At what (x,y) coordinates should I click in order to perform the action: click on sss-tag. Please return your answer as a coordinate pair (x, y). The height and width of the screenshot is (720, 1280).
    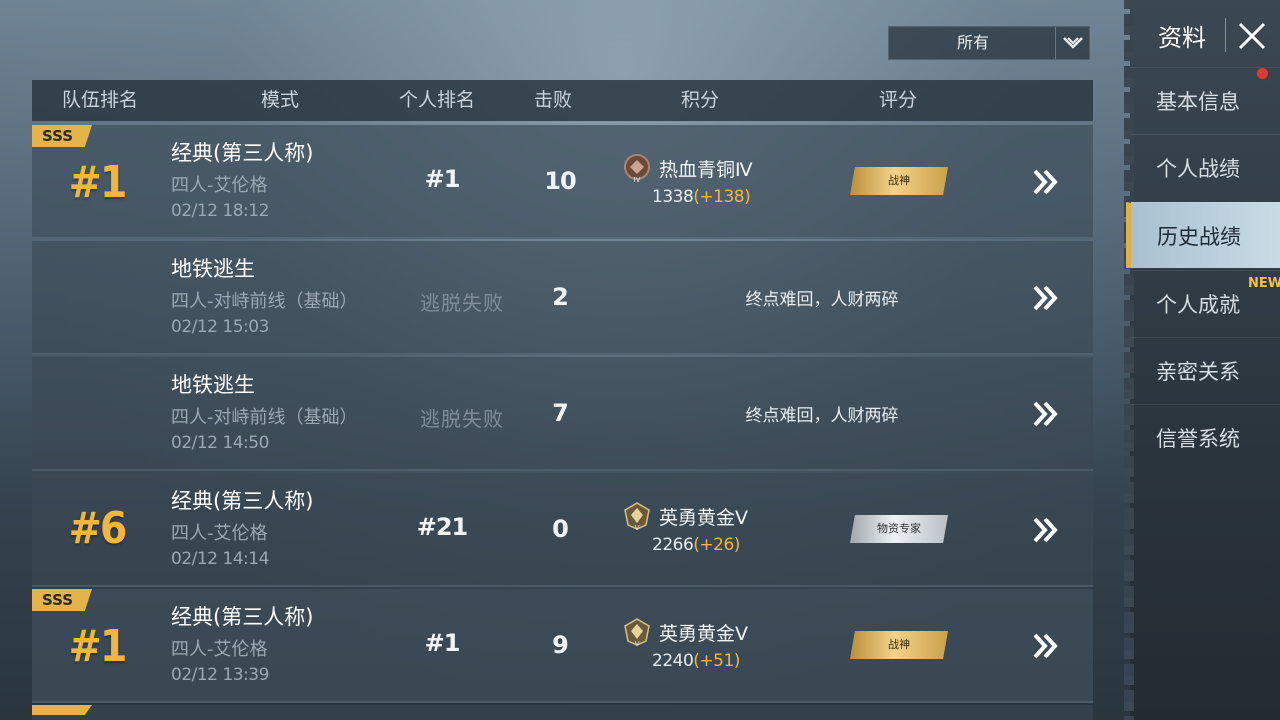
    Looking at the image, I should click on (62, 710).